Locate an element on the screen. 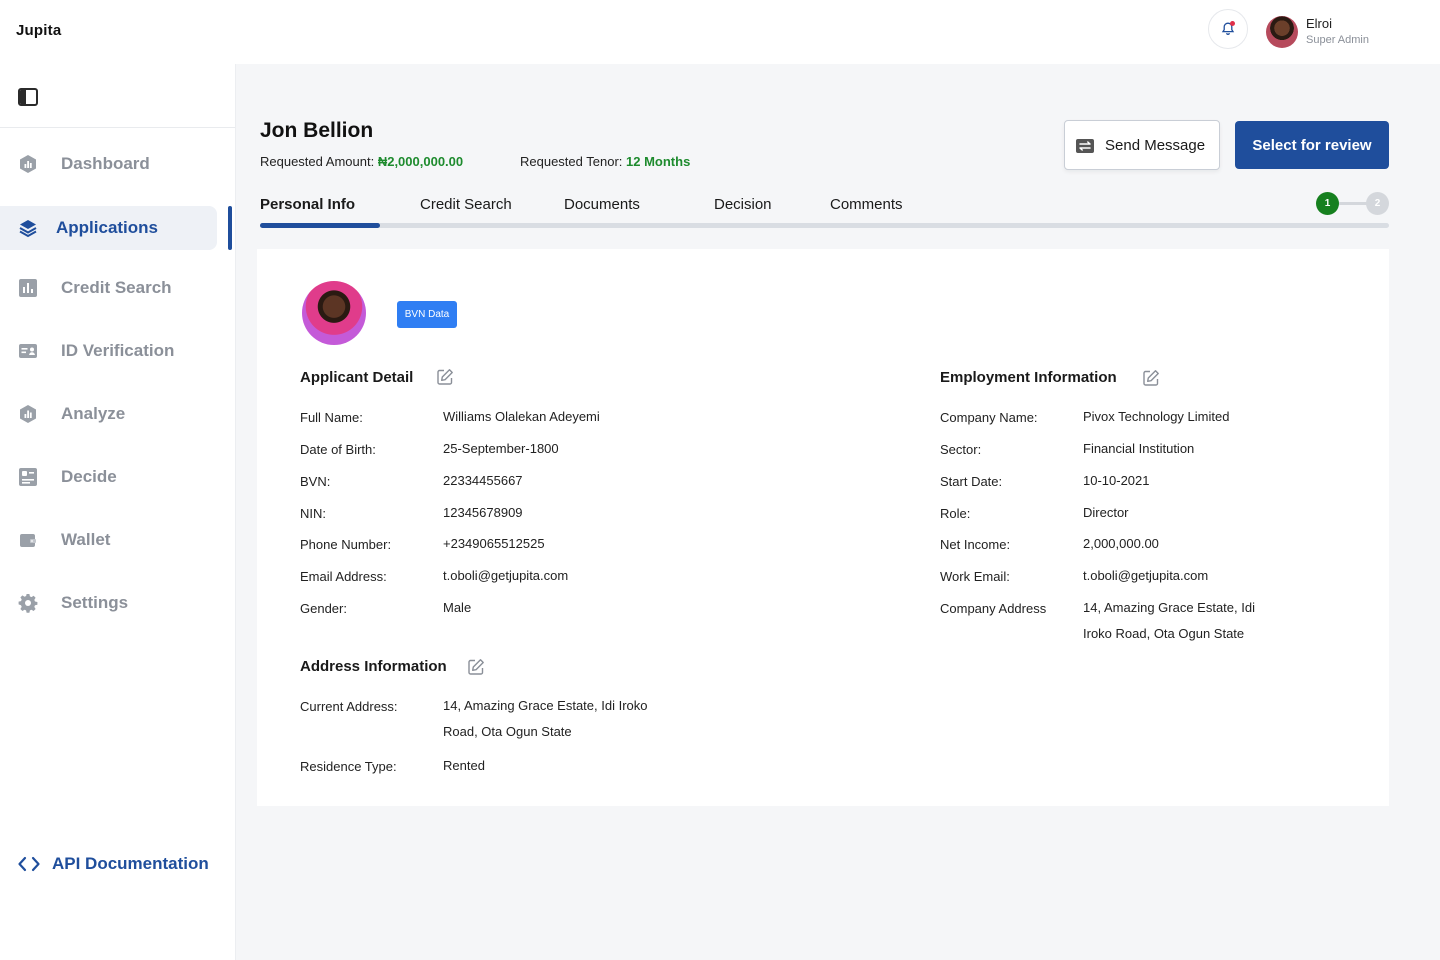  sidebar-divider is located at coordinates (117, 127).